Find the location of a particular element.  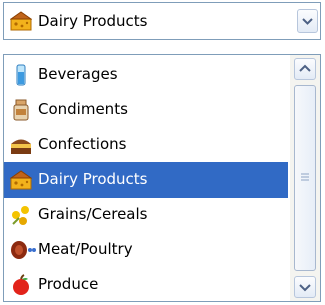

list-item-label: Beverages is located at coordinates (78, 74).